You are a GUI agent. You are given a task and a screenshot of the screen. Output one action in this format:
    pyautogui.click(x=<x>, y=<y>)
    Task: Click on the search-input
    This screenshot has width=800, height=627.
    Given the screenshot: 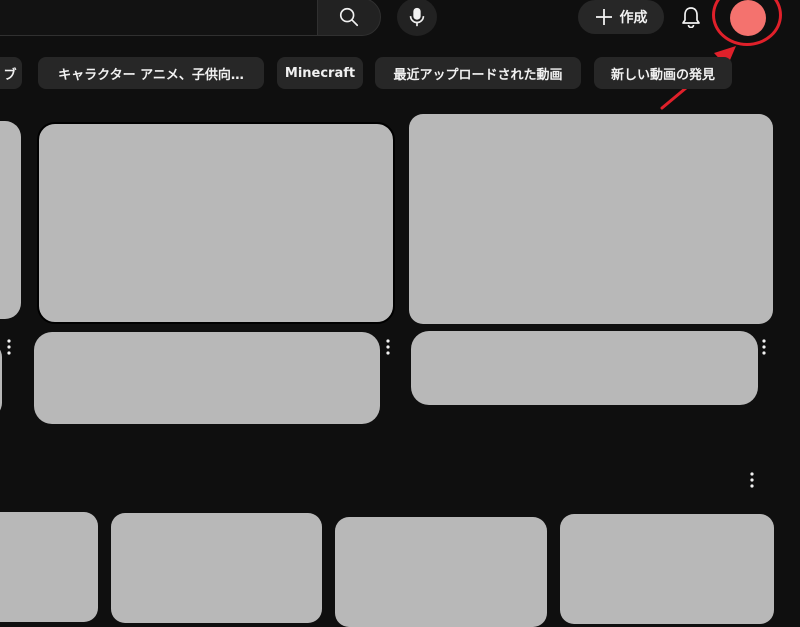 What is the action you would take?
    pyautogui.click(x=158, y=18)
    